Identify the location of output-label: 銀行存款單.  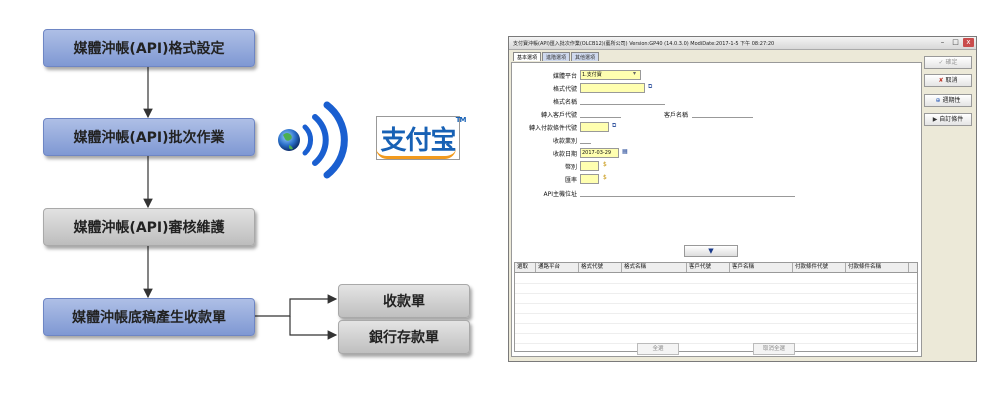
(404, 338).